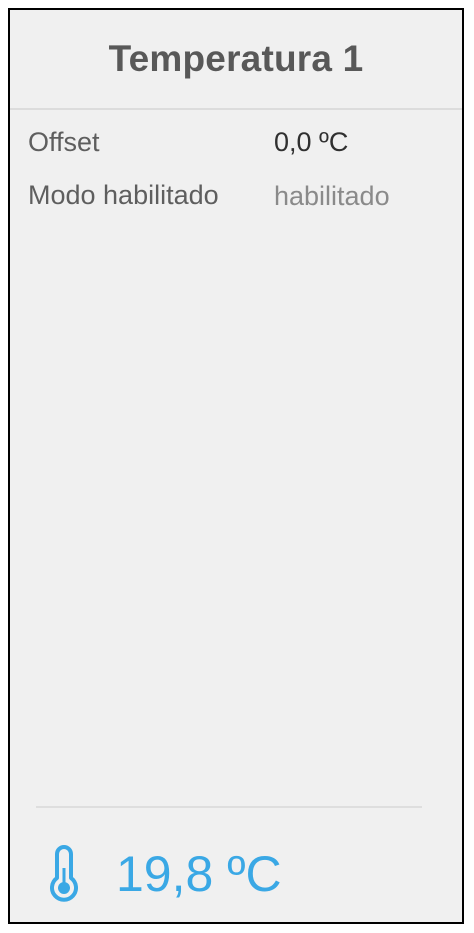  Describe the element at coordinates (64, 142) in the screenshot. I see `offset-label: Offset` at that location.